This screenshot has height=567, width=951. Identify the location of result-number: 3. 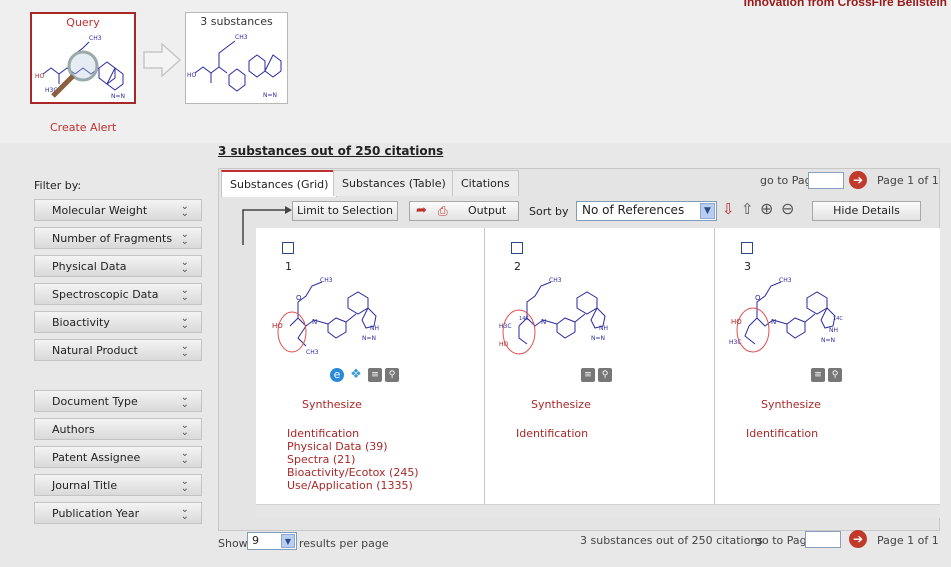
(747, 266).